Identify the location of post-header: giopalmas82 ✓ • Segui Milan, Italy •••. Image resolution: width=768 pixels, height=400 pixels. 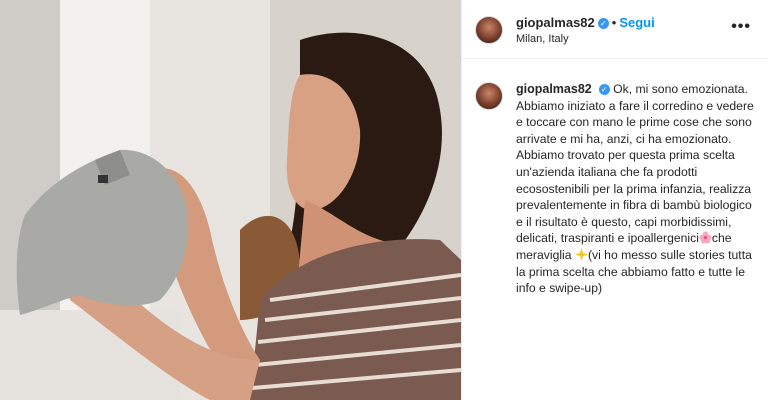
(615, 29).